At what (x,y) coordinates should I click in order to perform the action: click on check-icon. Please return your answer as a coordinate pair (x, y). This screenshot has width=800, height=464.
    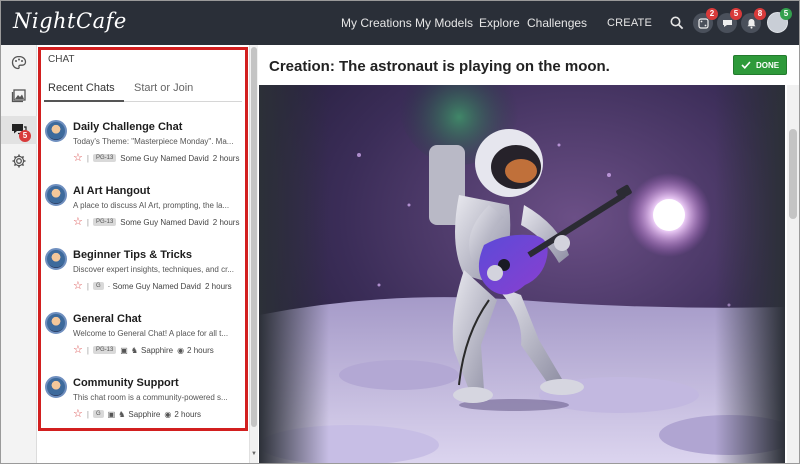
    Looking at the image, I should click on (746, 65).